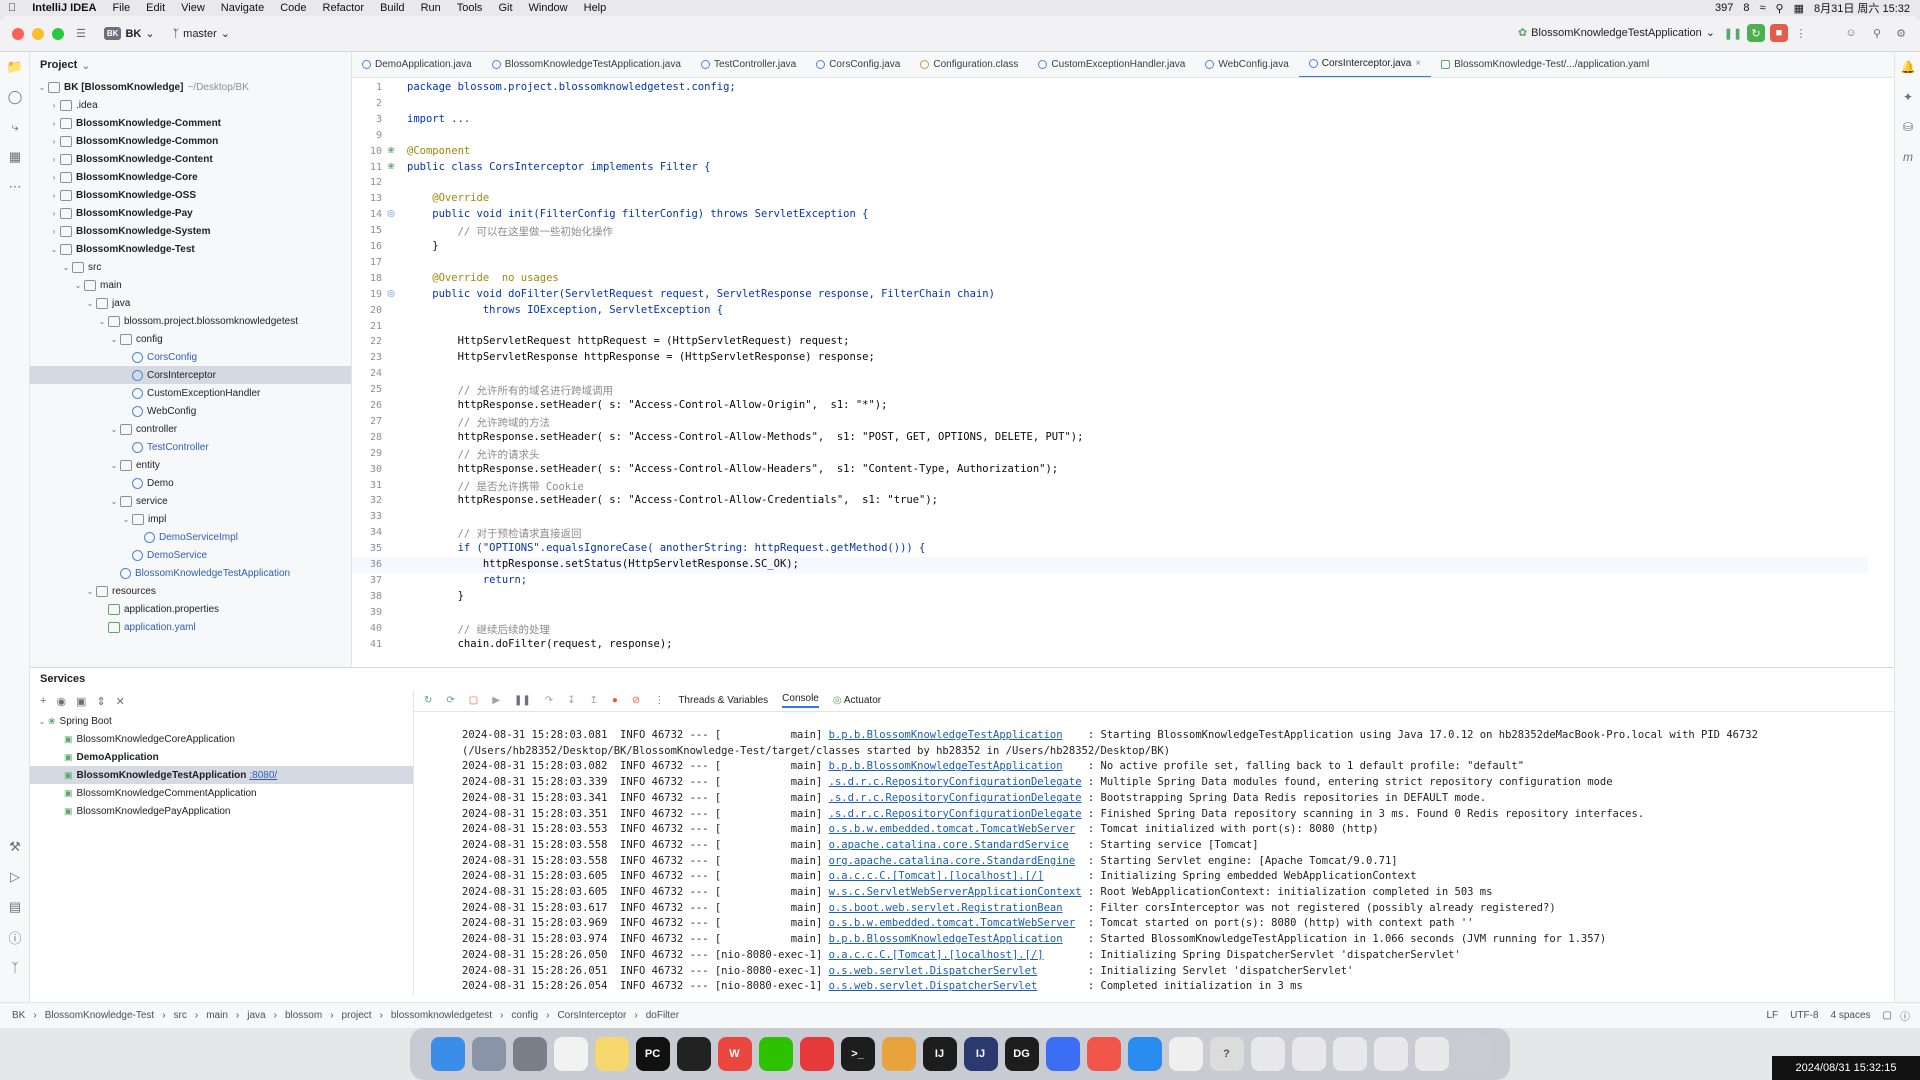  What do you see at coordinates (190, 285) in the screenshot?
I see `tree-item: ⌄ main` at bounding box center [190, 285].